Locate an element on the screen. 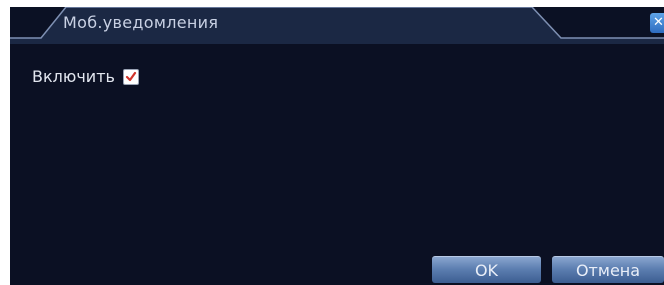 This screenshot has width=664, height=285. enable-checkbox is located at coordinates (130, 76).